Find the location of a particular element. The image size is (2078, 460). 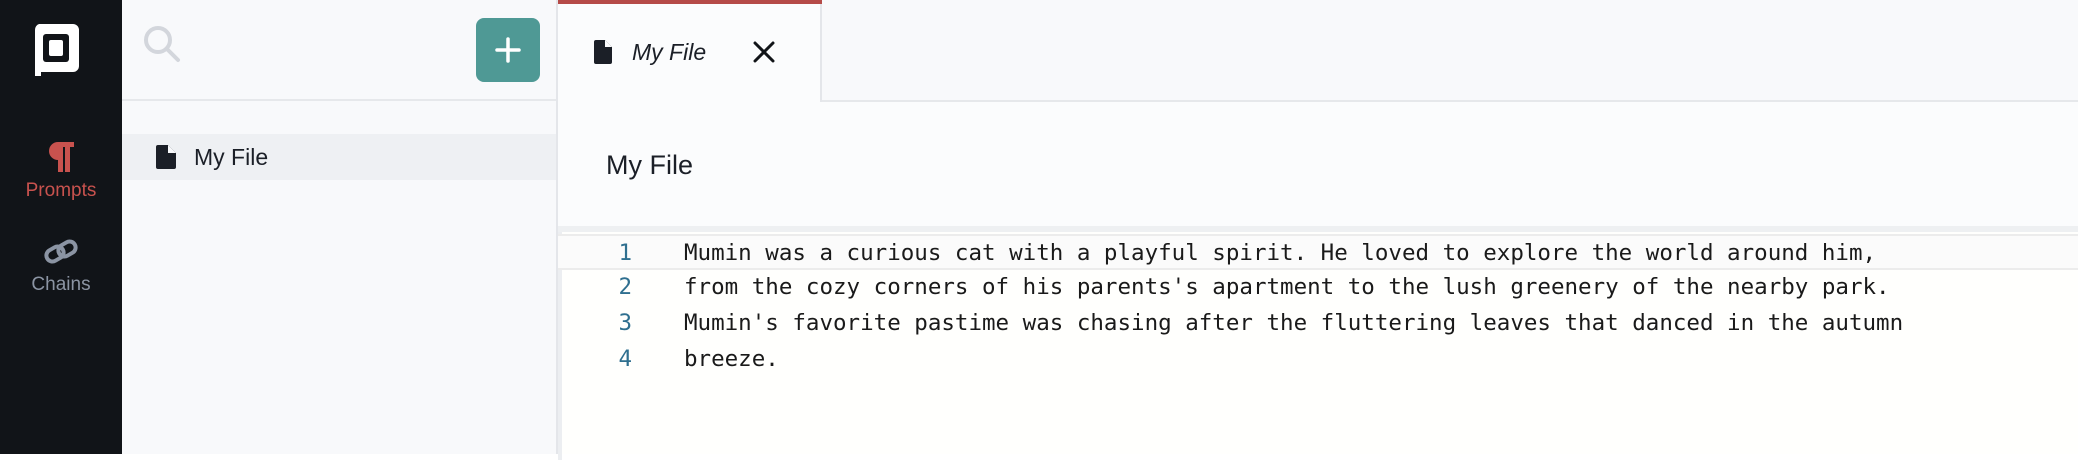

nav-item-label: Chains is located at coordinates (61, 284).